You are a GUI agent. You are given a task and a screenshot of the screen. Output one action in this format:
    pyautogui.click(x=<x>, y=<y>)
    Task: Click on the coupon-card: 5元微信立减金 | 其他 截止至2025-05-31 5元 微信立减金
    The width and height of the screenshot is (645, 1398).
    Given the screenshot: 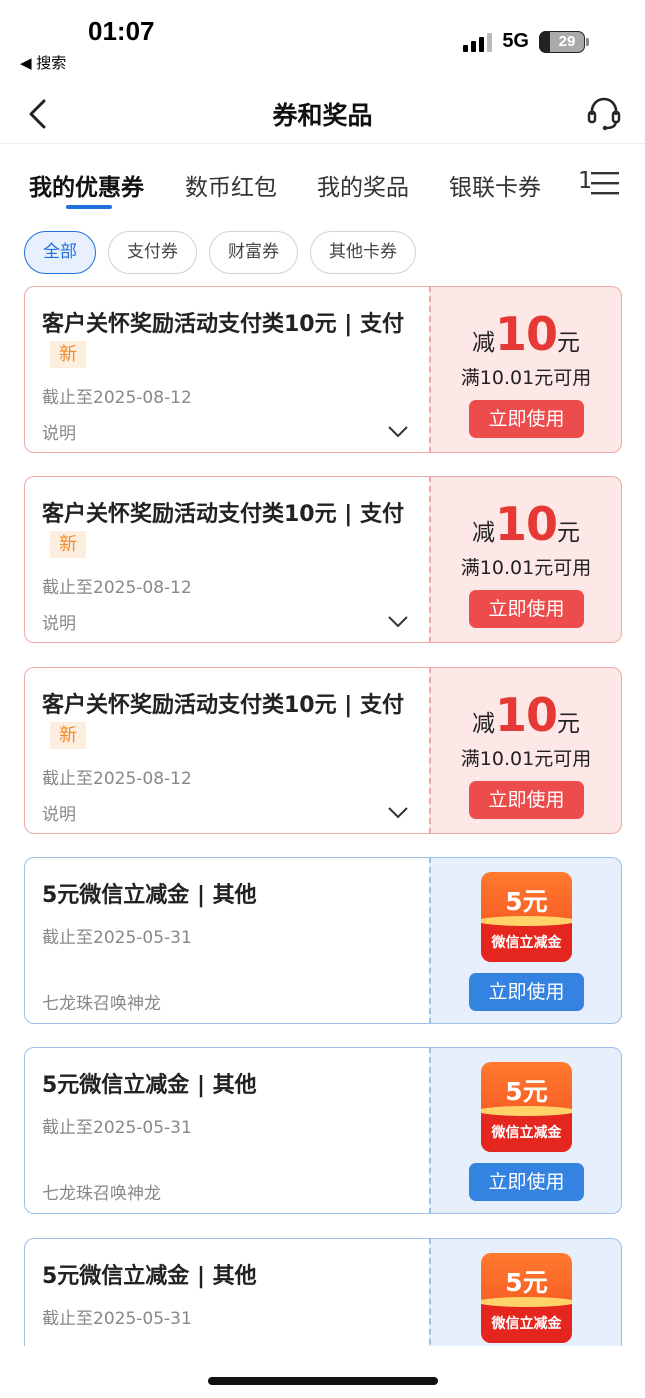 What is the action you would take?
    pyautogui.click(x=323, y=1292)
    